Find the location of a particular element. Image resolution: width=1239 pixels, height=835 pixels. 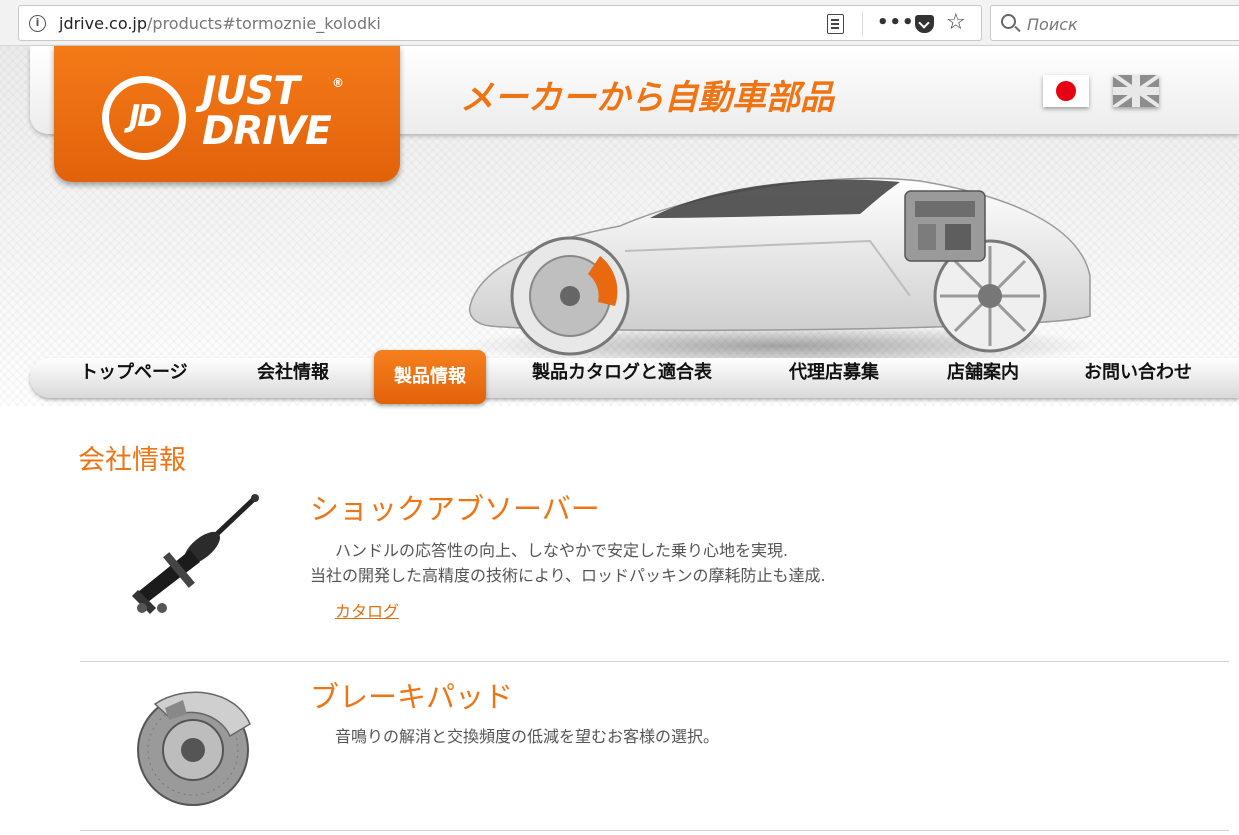

logo-line-2: DRIVE is located at coordinates (267, 131).